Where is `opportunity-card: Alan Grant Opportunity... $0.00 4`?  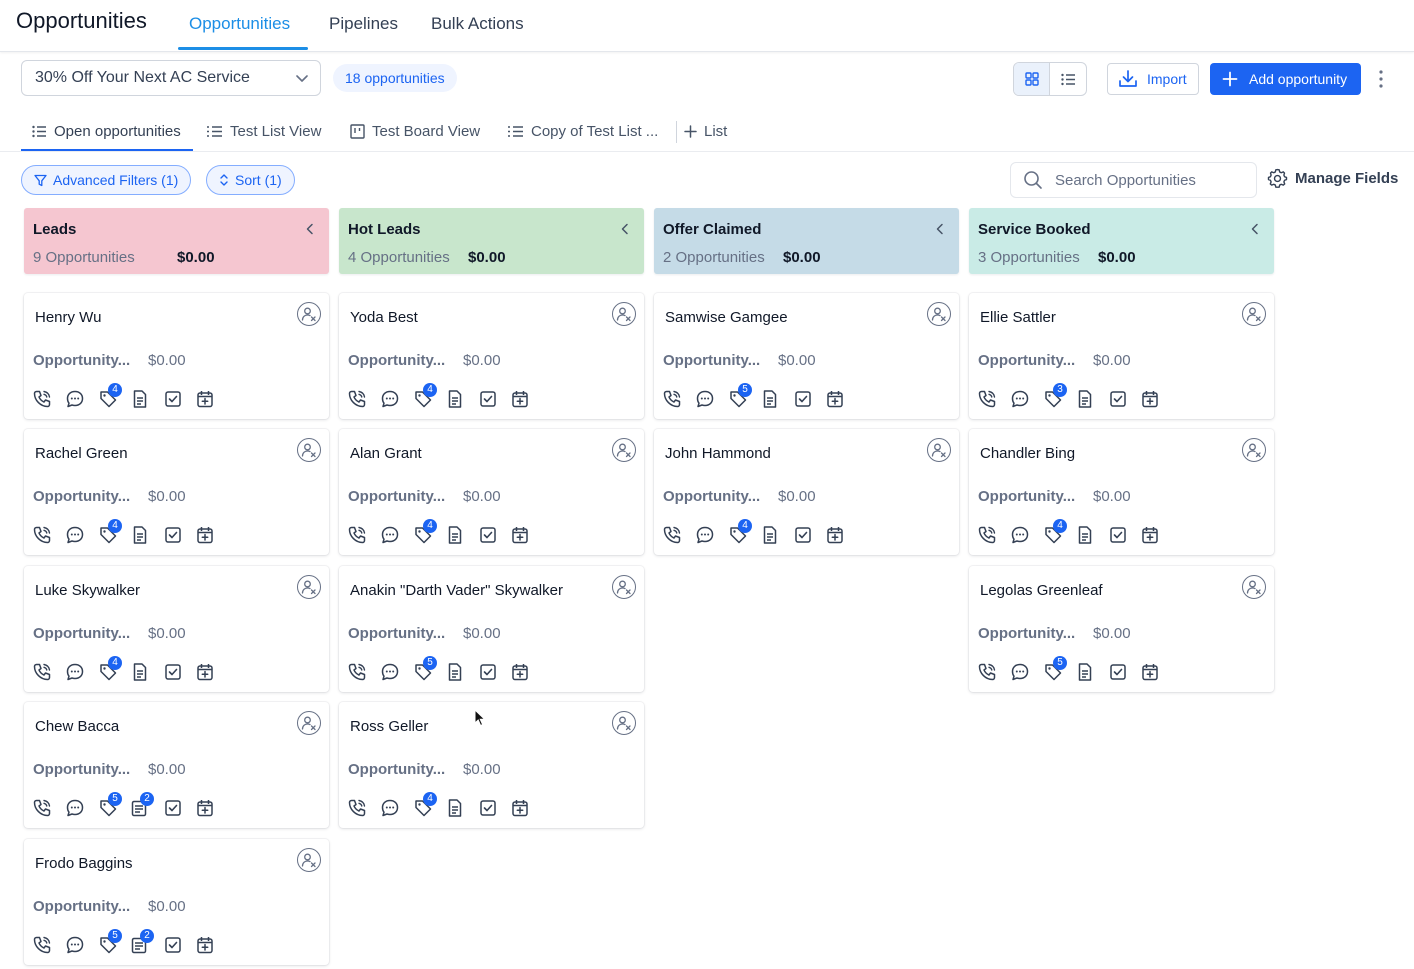 opportunity-card: Alan Grant Opportunity... $0.00 4 is located at coordinates (491, 492).